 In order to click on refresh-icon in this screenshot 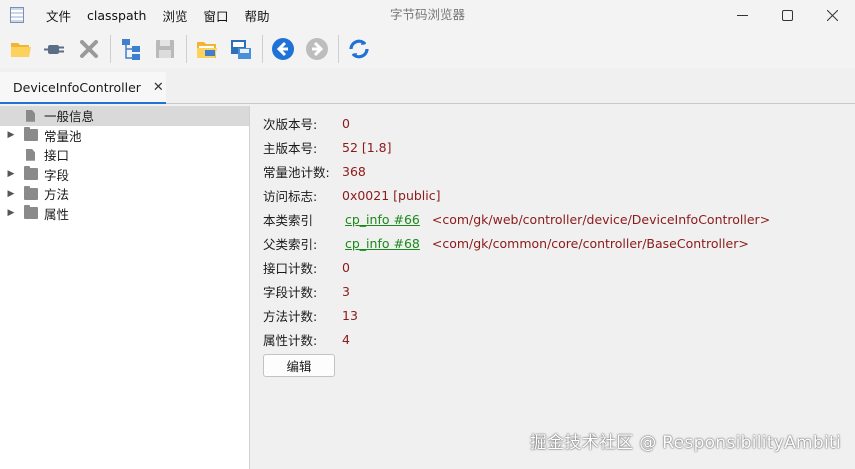, I will do `click(359, 49)`.